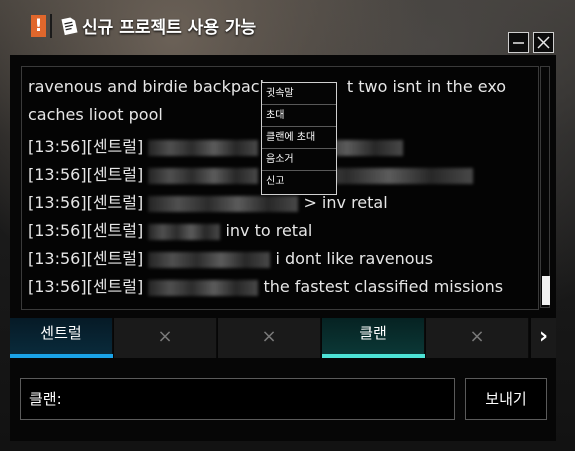 This screenshot has height=451, width=575. I want to click on chat-message: inv to retal, so click(269, 230).